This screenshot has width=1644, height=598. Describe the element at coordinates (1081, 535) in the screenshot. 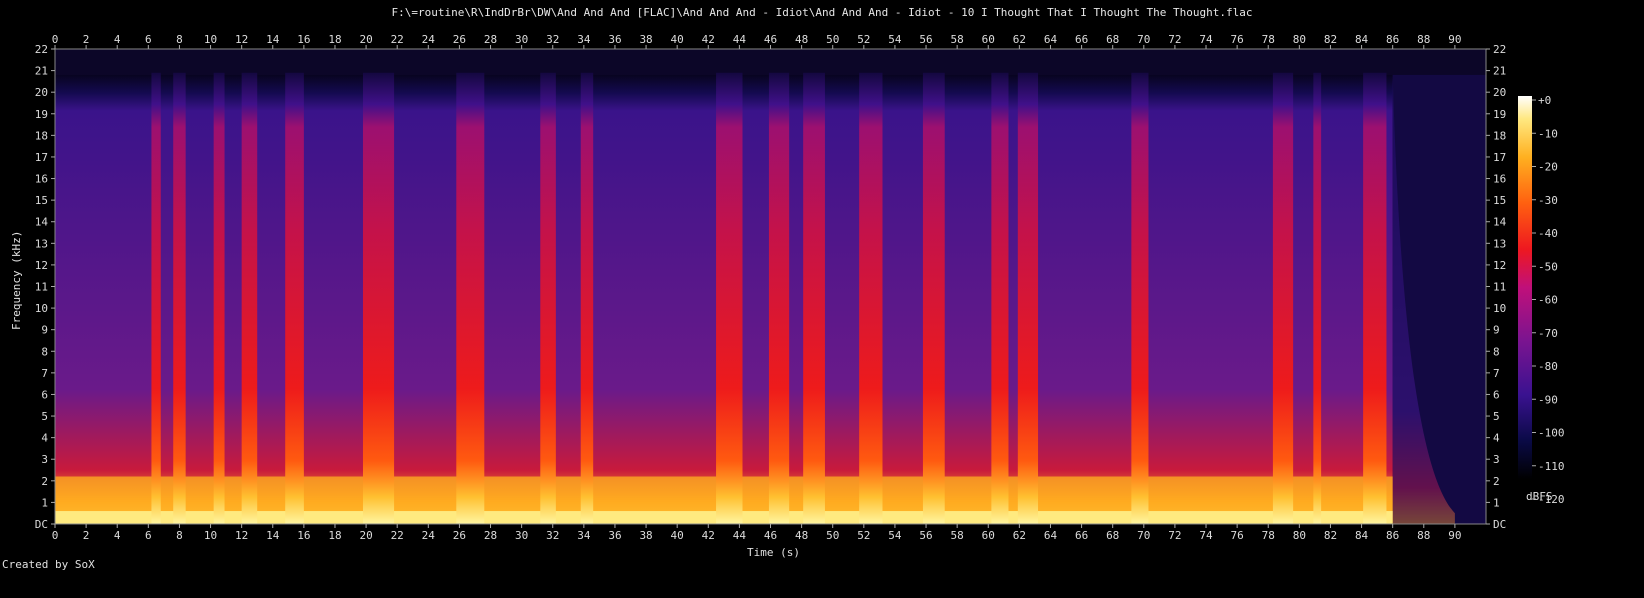

I see `x-tick-label-bottom: 66` at that location.